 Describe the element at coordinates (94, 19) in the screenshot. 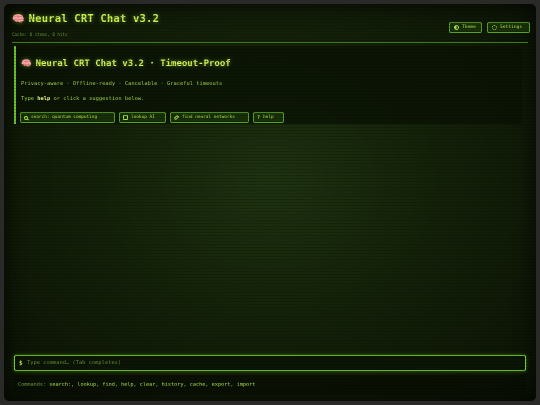

I see `app-title-text: Neural CRT Chat v3.2` at that location.